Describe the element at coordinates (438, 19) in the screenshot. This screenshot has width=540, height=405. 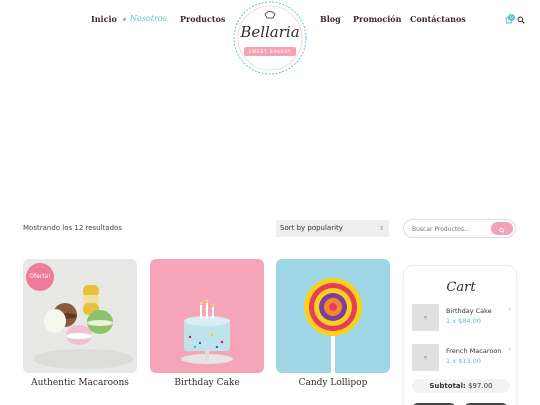
I see `nav-link-contactanos: Contáctanos` at that location.